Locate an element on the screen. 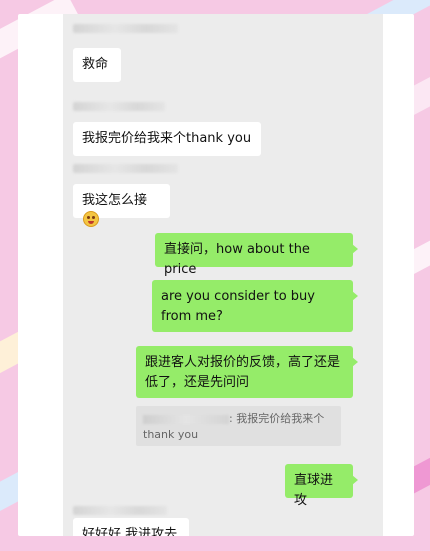 The image size is (430, 551). message-bubble-incoming: 好好好 我进攻去 is located at coordinates (131, 527).